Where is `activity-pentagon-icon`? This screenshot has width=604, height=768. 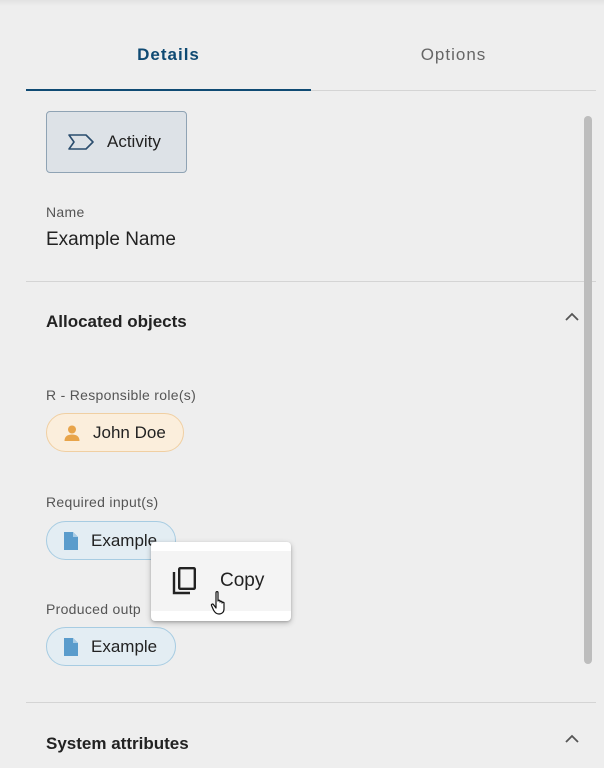 activity-pentagon-icon is located at coordinates (81, 142).